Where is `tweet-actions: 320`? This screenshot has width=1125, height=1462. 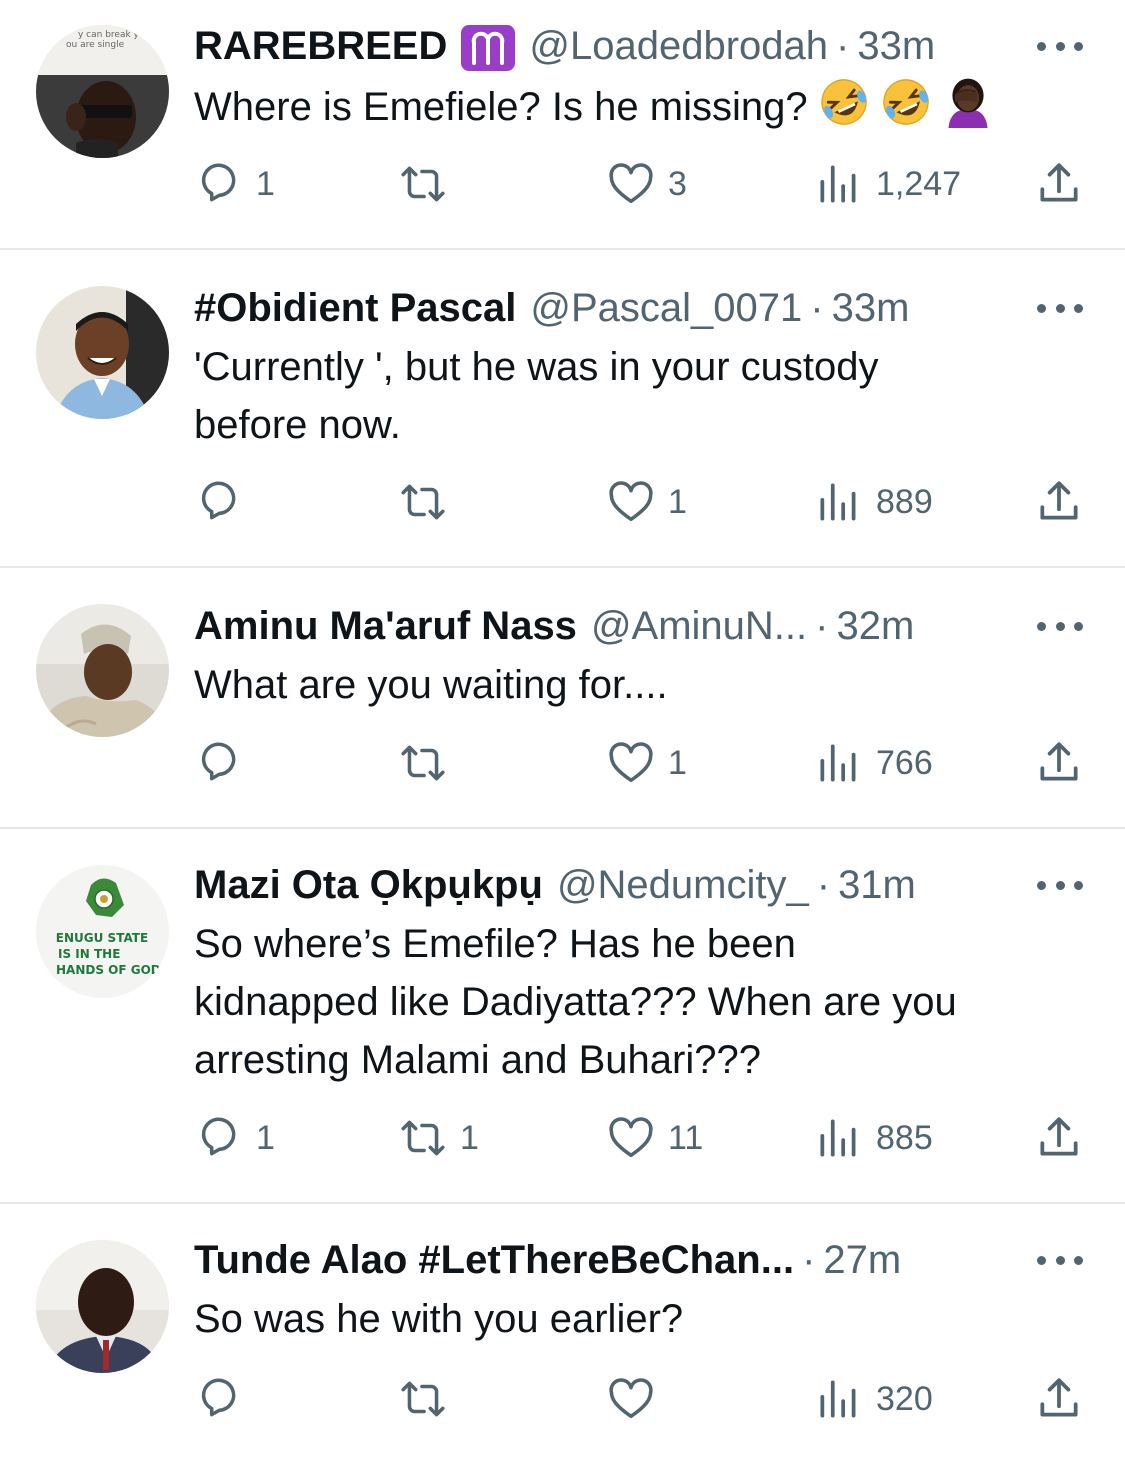
tweet-actions: 320 is located at coordinates (644, 1399).